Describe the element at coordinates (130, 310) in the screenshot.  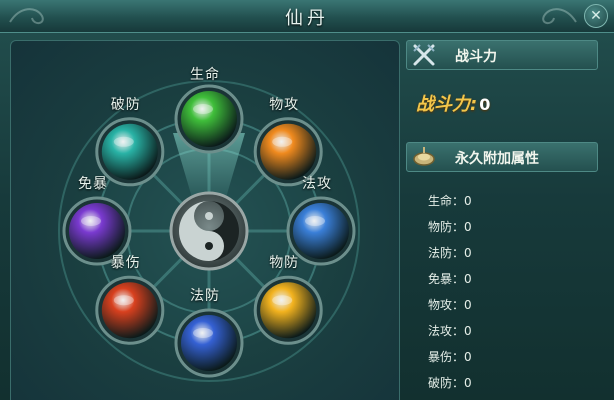
I see `orb-crit-damage` at that location.